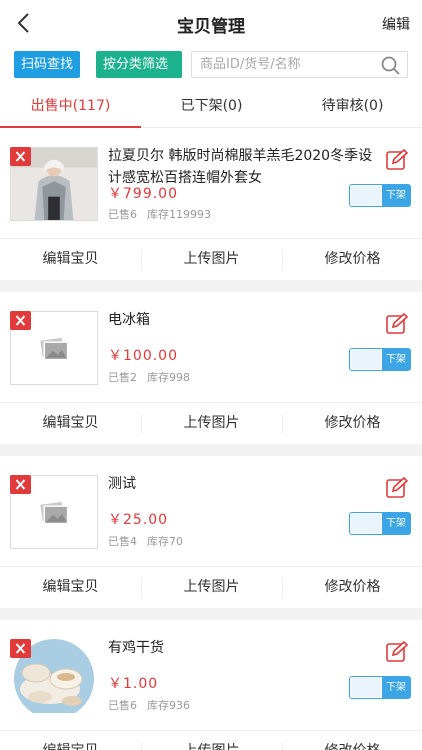  Describe the element at coordinates (143, 194) in the screenshot. I see `product-price: ￥799.00` at that location.